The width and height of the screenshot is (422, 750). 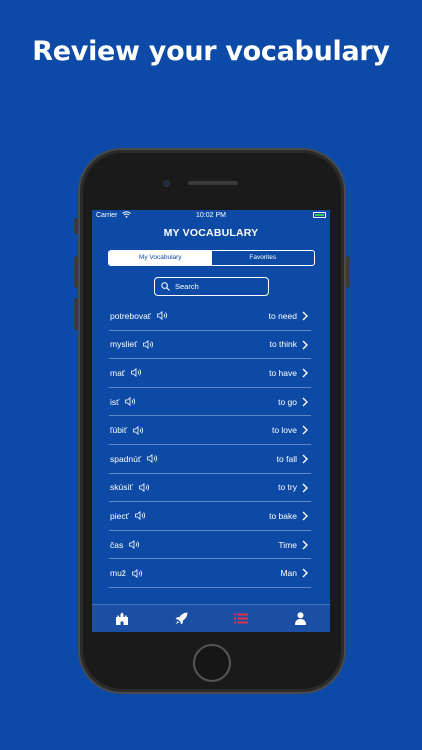 What do you see at coordinates (287, 401) in the screenshot?
I see `translation-label: to go` at bounding box center [287, 401].